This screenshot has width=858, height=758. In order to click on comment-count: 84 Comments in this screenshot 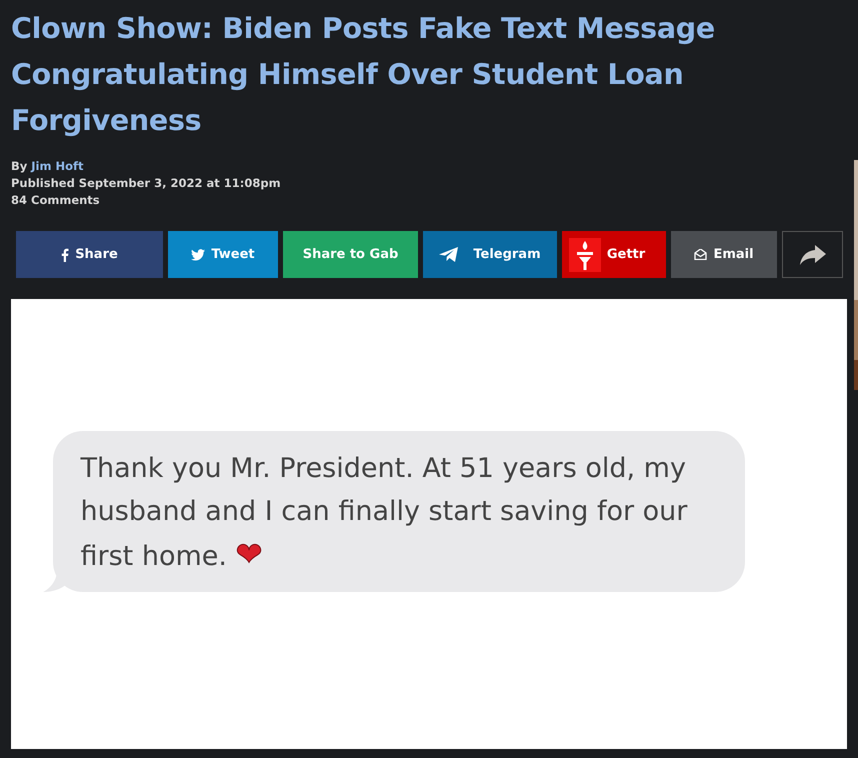, I will do `click(429, 200)`.